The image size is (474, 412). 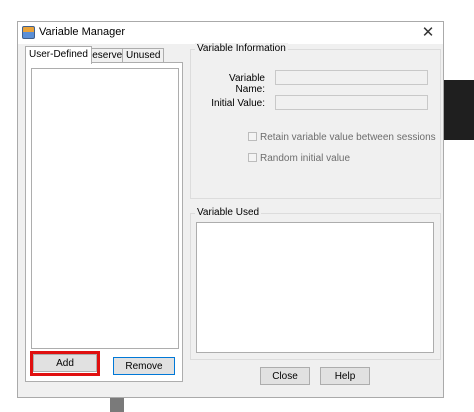 I want to click on random-initial-checkbox-row: Random initial value, so click(x=299, y=159).